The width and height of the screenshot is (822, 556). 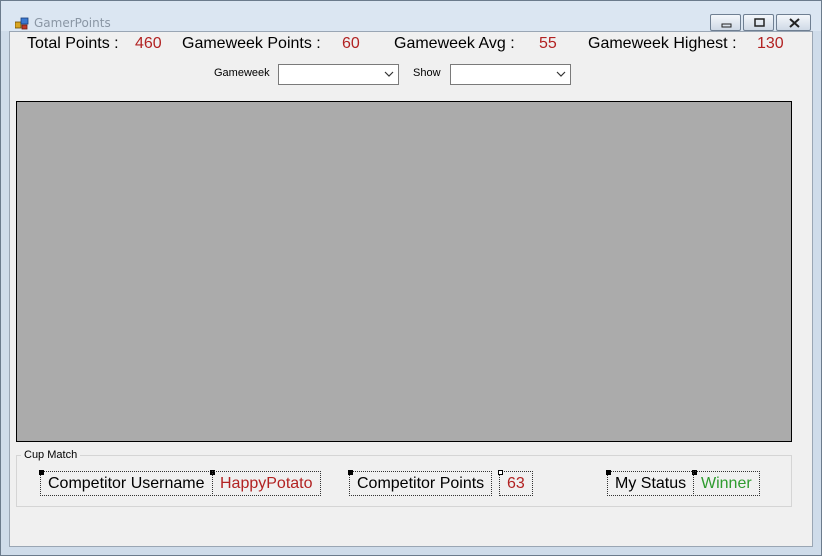 What do you see at coordinates (427, 73) in the screenshot?
I see `show-filter-label: Show` at bounding box center [427, 73].